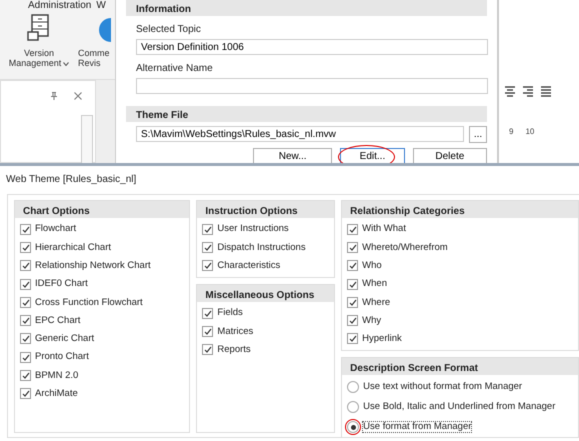  What do you see at coordinates (56, 375) in the screenshot?
I see `checkbox-label: BPMN 2.0` at bounding box center [56, 375].